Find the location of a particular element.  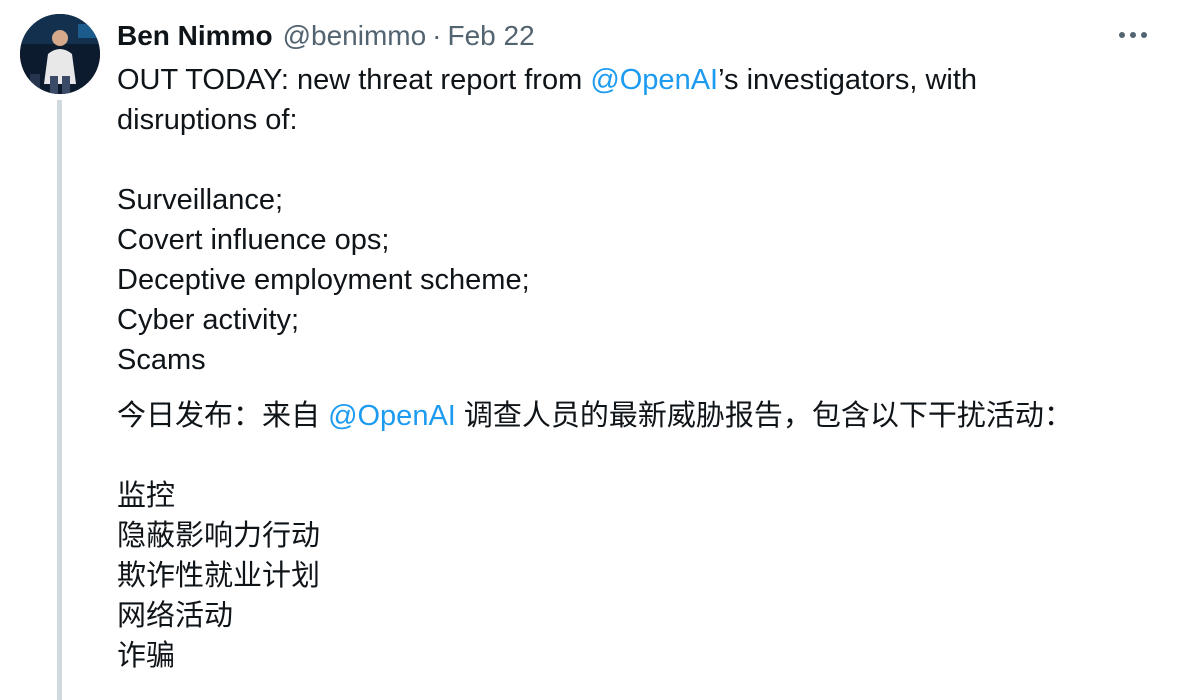

avatar is located at coordinates (60, 54).